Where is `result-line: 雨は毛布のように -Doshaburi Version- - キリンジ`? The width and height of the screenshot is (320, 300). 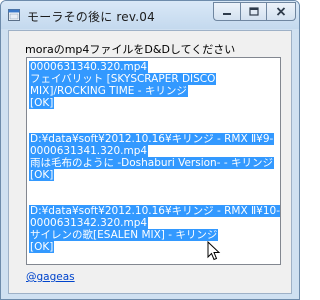 result-line: 雨は毛布のように -Doshaburi Version- - キリンジ is located at coordinates (151, 163).